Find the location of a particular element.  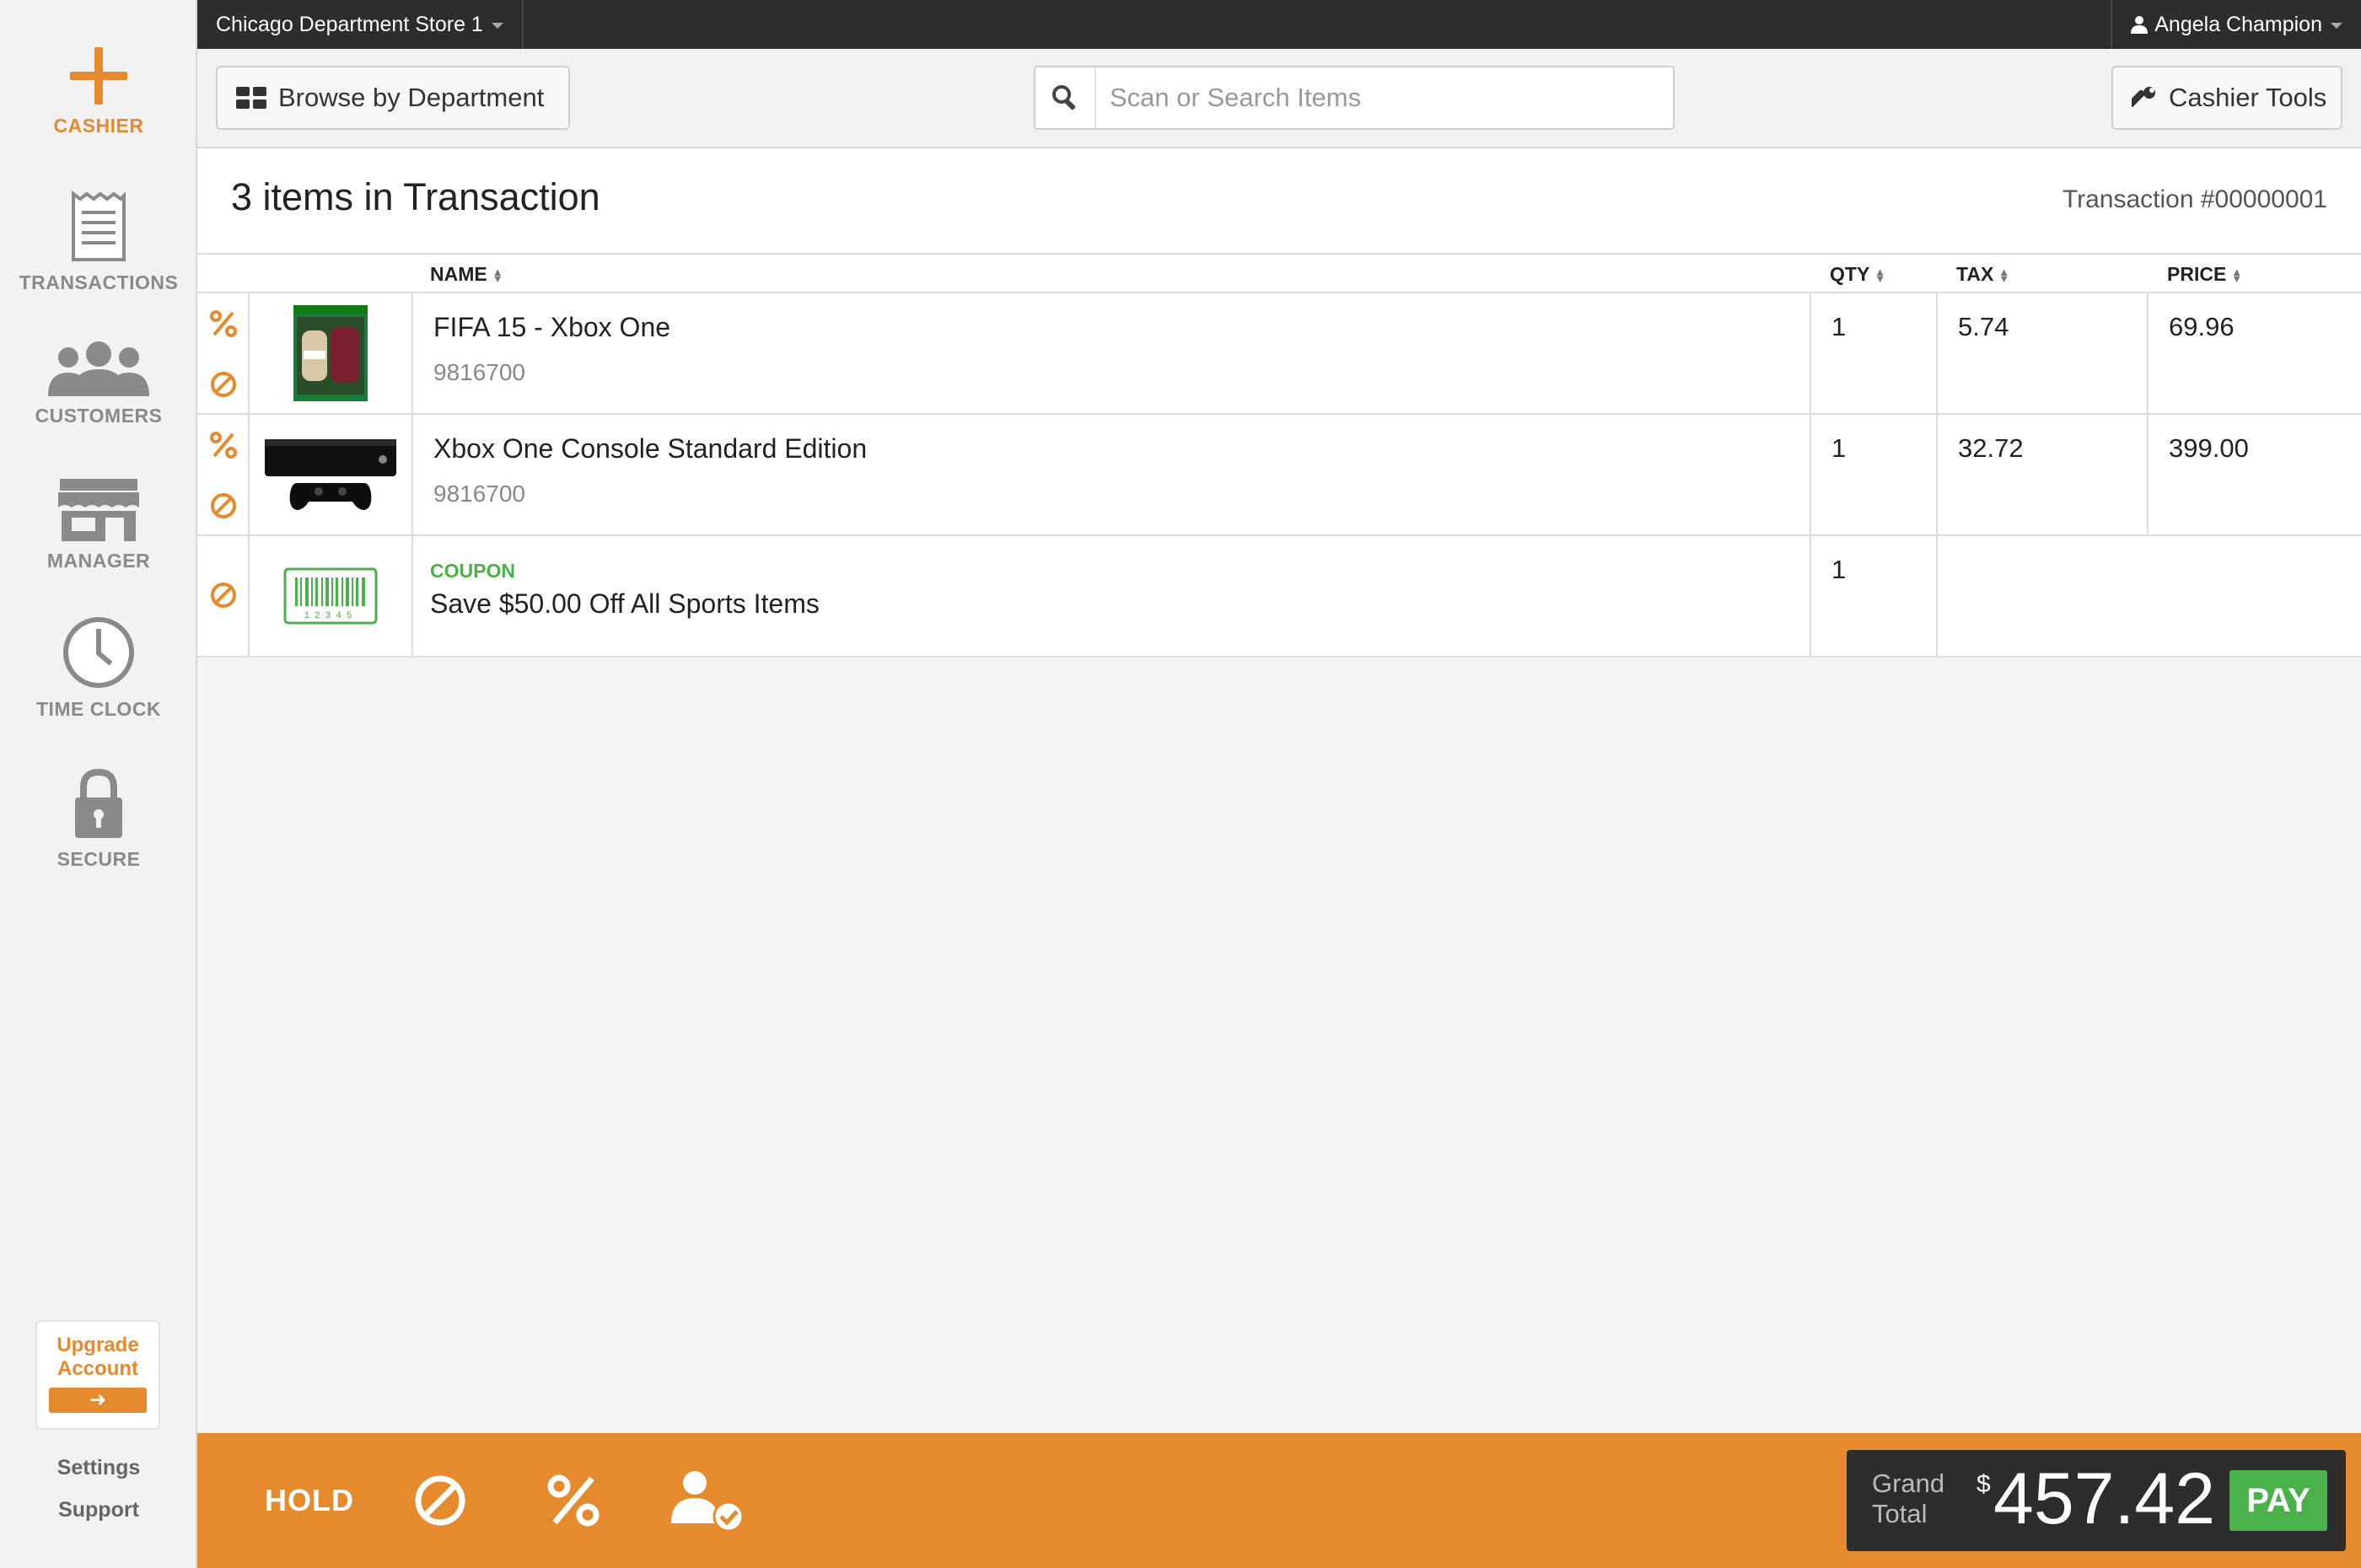

grand-total-label: Grand Total is located at coordinates (1908, 1499).